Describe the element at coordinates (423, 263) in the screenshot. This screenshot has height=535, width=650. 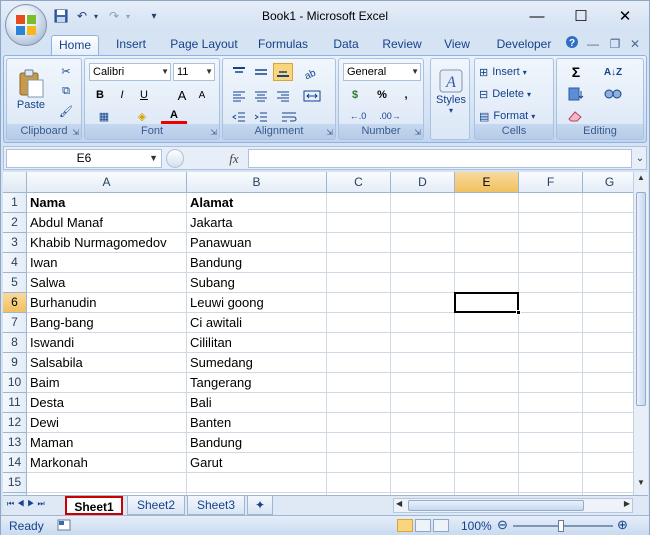
I see `cell-d4` at that location.